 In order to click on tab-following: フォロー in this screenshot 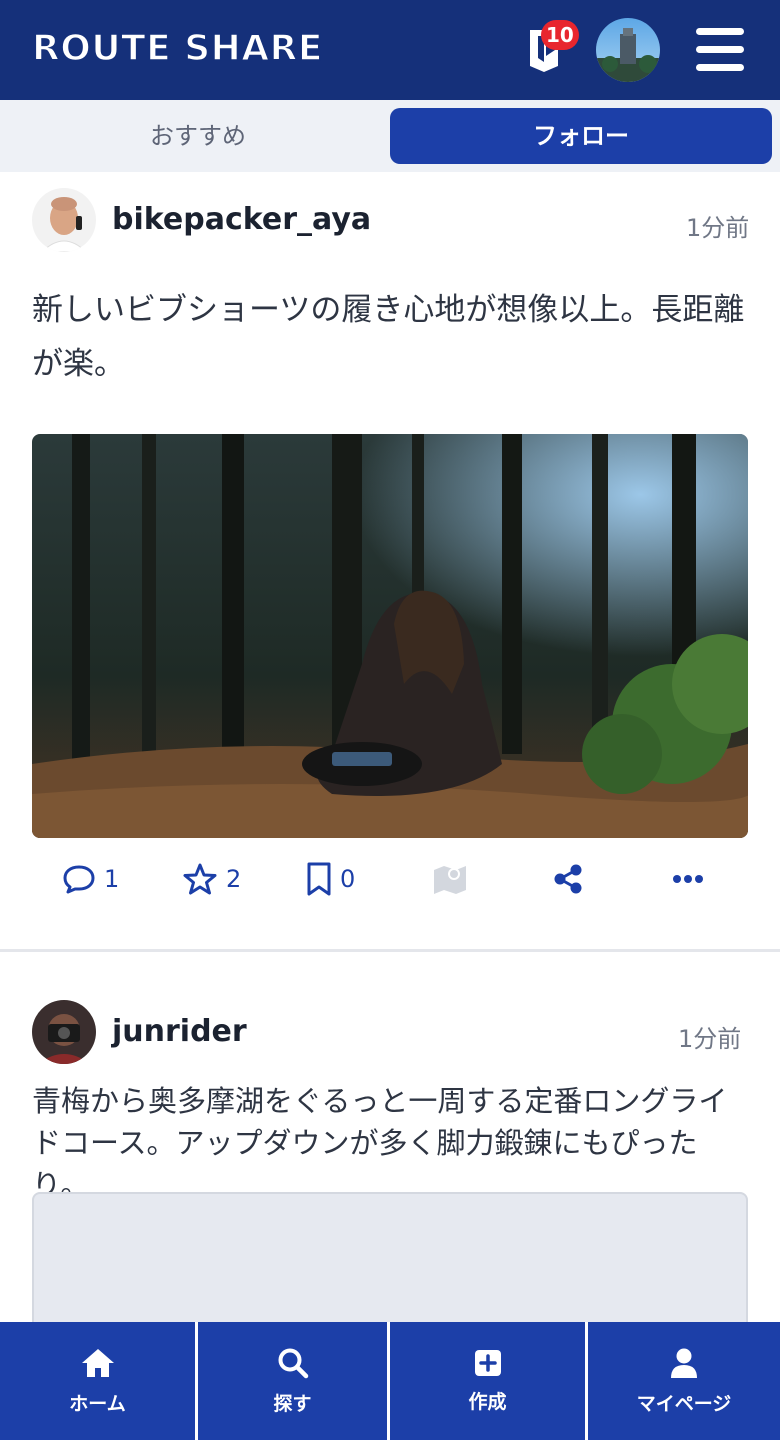, I will do `click(581, 136)`.